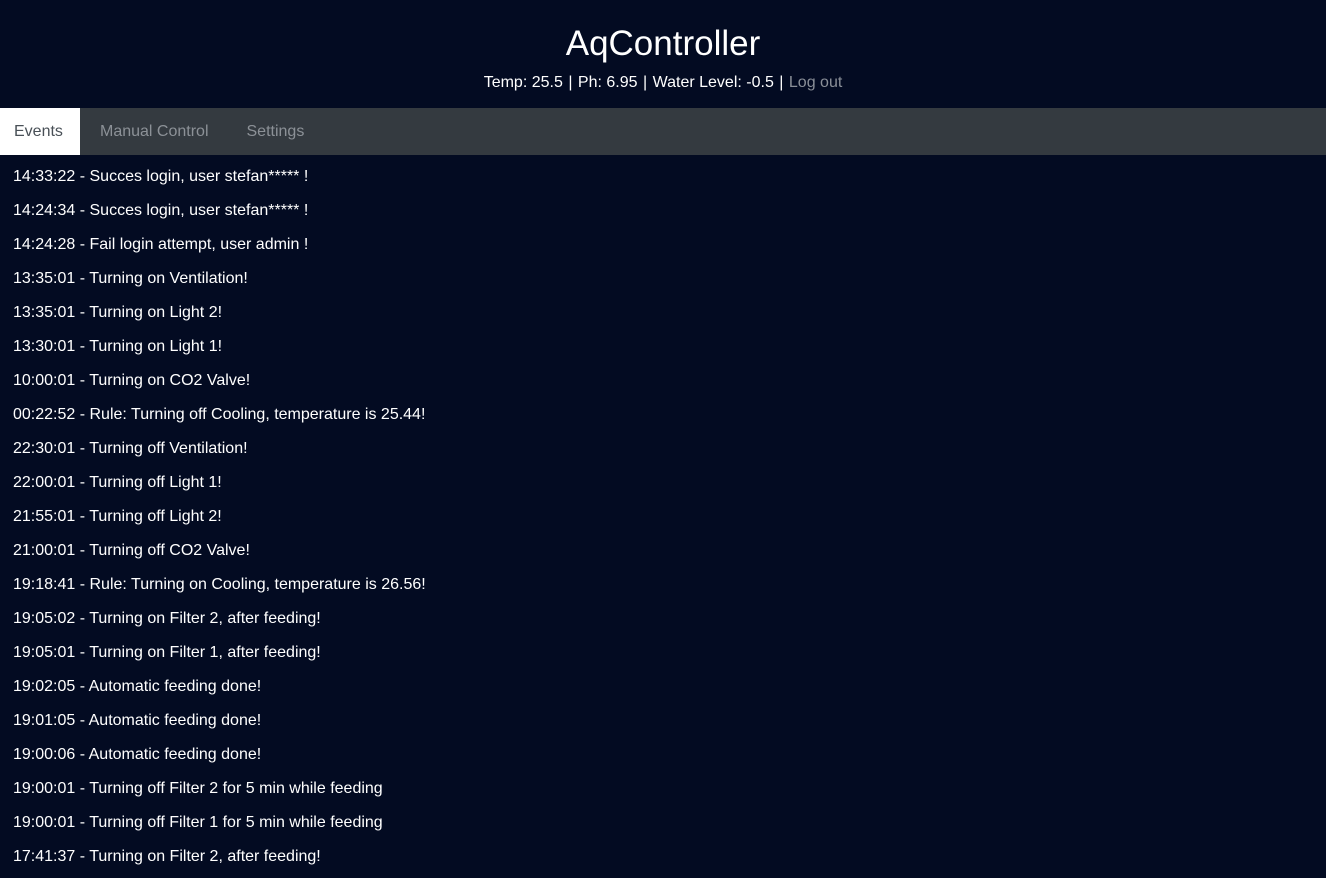 The image size is (1326, 878). Describe the element at coordinates (663, 43) in the screenshot. I see `app-title: AqController` at that location.